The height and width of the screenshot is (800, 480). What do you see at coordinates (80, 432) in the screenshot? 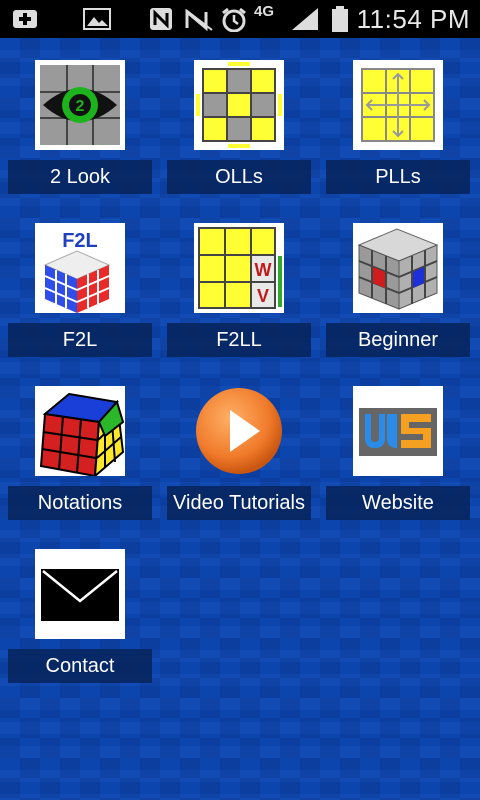
I see `rubiks-cube-icon` at bounding box center [80, 432].